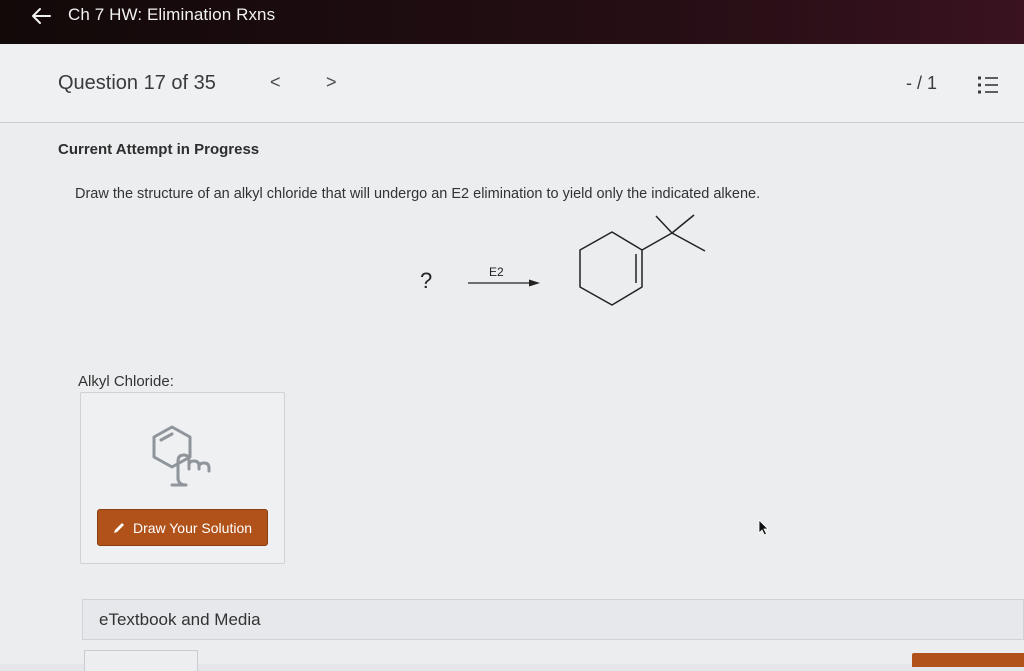 Image resolution: width=1024 pixels, height=671 pixels. I want to click on etextbook-media-panel: eTextbook and Media, so click(553, 619).